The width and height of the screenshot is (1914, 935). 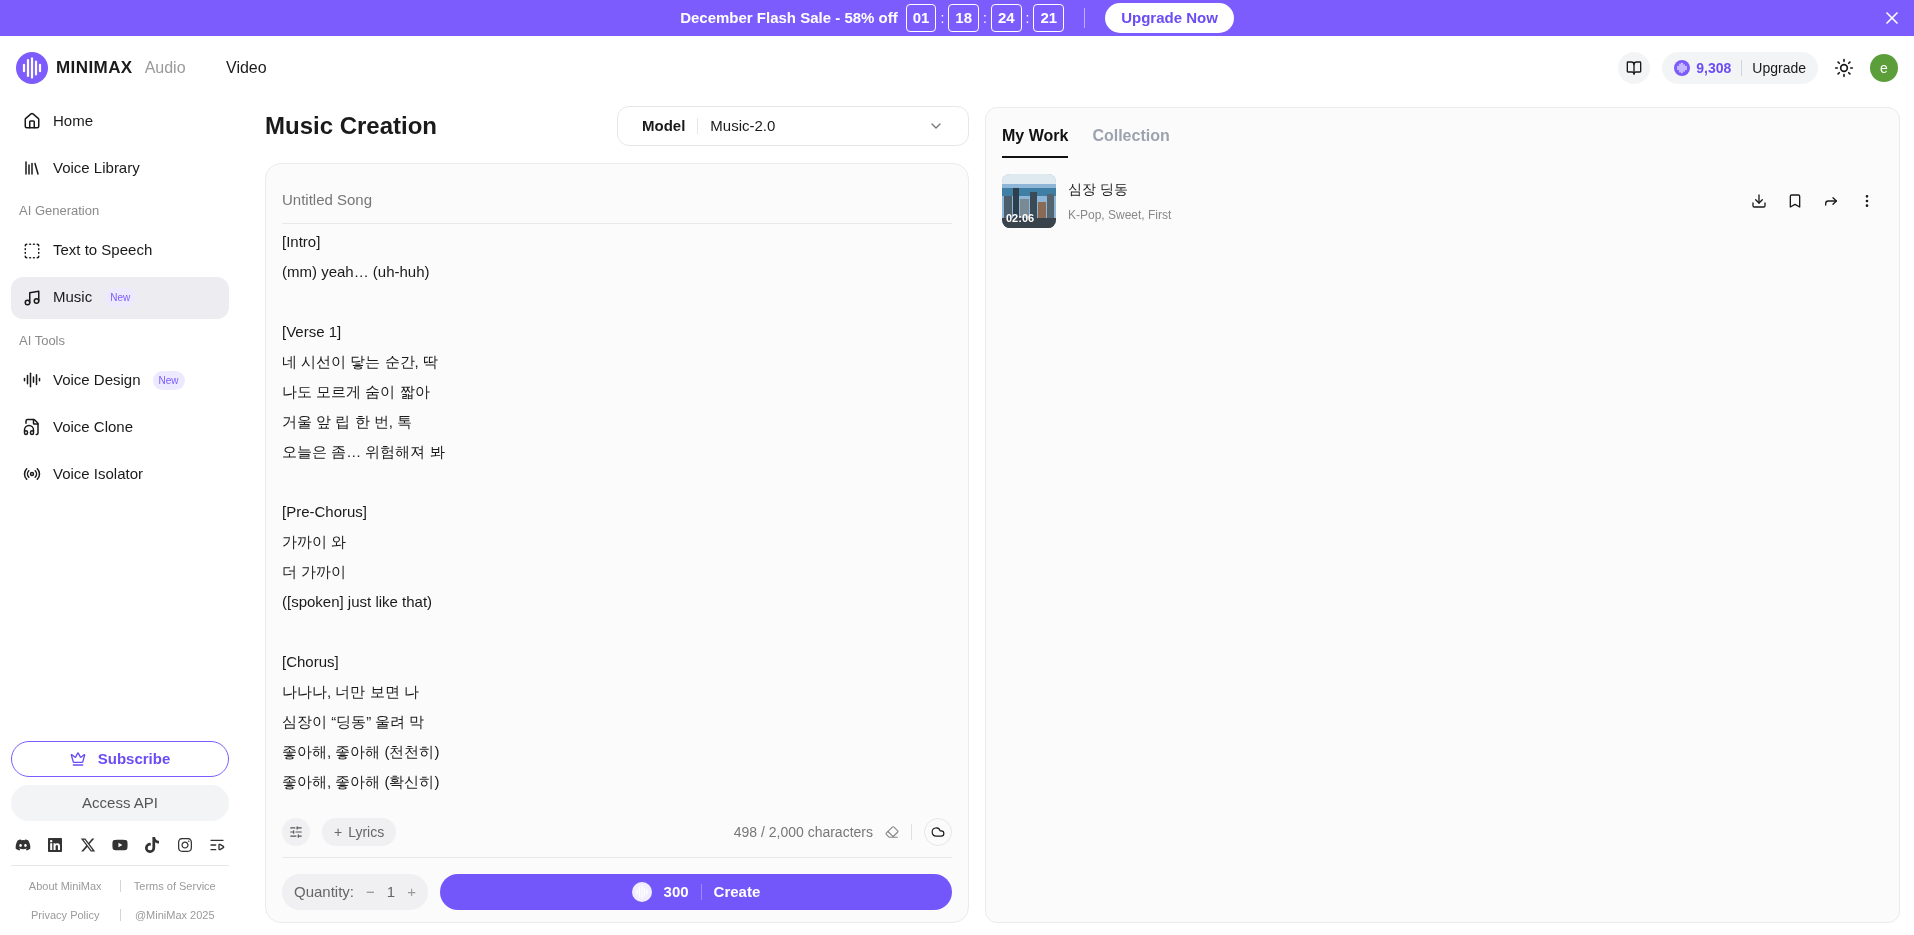 I want to click on file-audio-icon, so click(x=32, y=427).